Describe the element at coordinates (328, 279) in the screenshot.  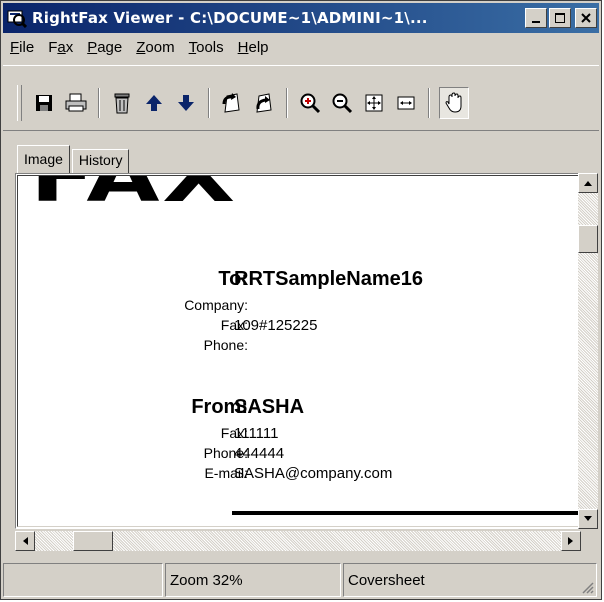
I see `to-value: RRTSampleName16` at that location.